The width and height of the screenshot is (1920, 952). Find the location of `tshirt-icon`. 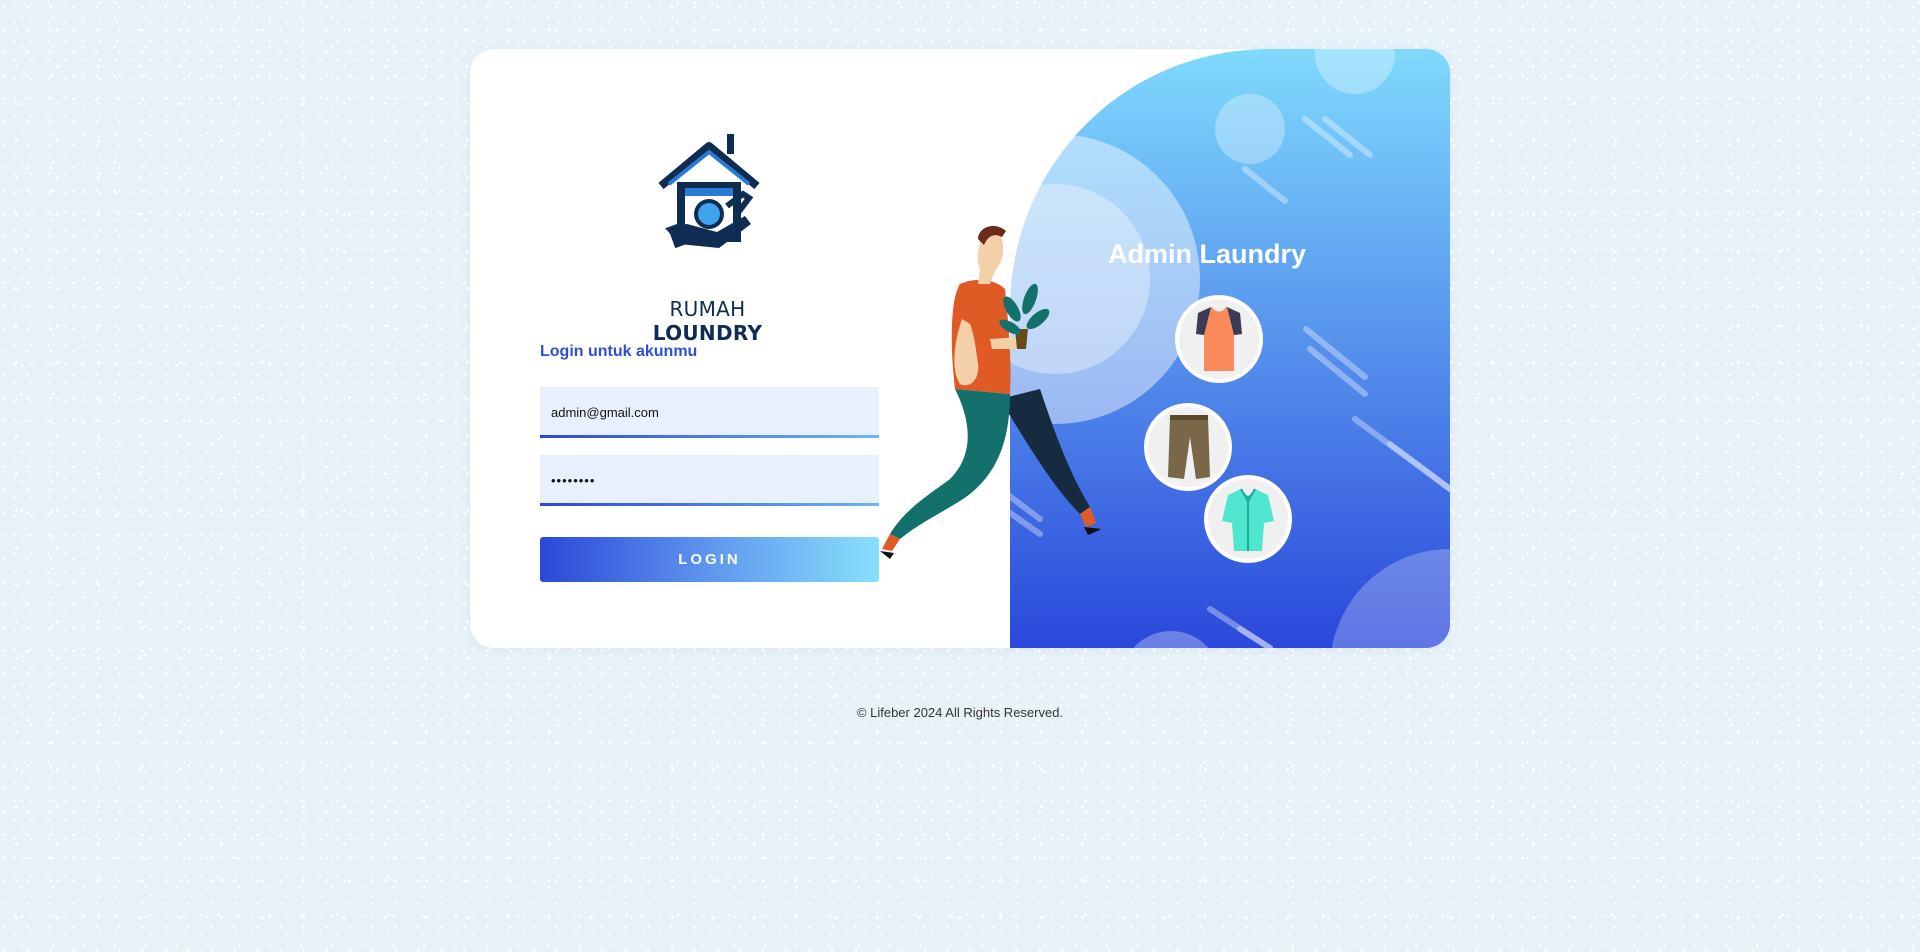

tshirt-icon is located at coordinates (1219, 339).